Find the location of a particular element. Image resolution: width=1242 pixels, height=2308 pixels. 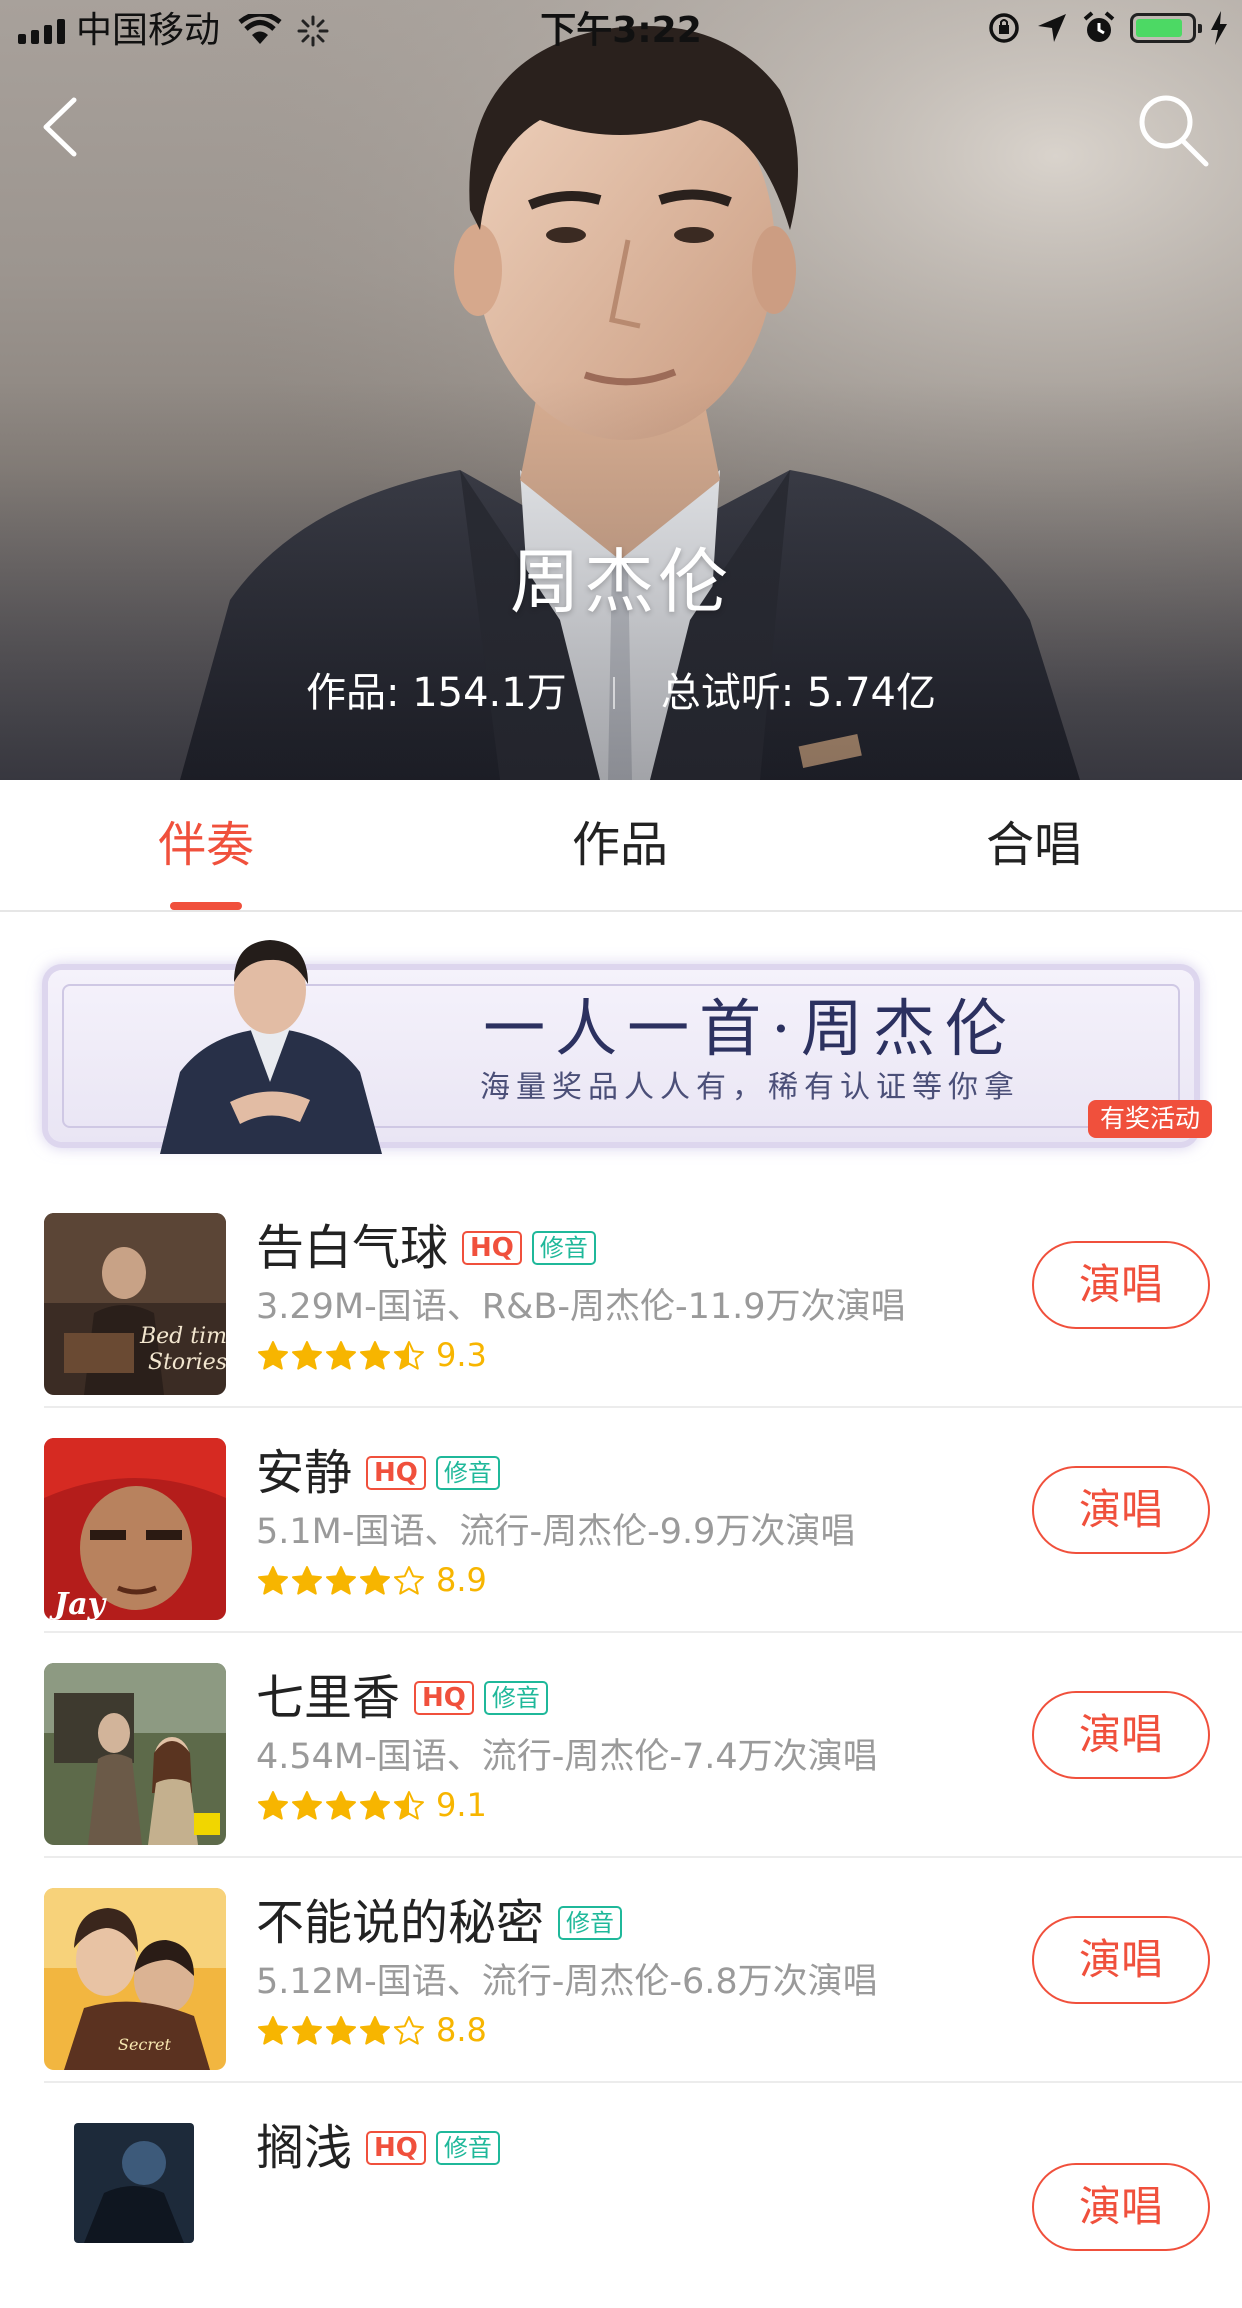

battery-level is located at coordinates (1159, 28).